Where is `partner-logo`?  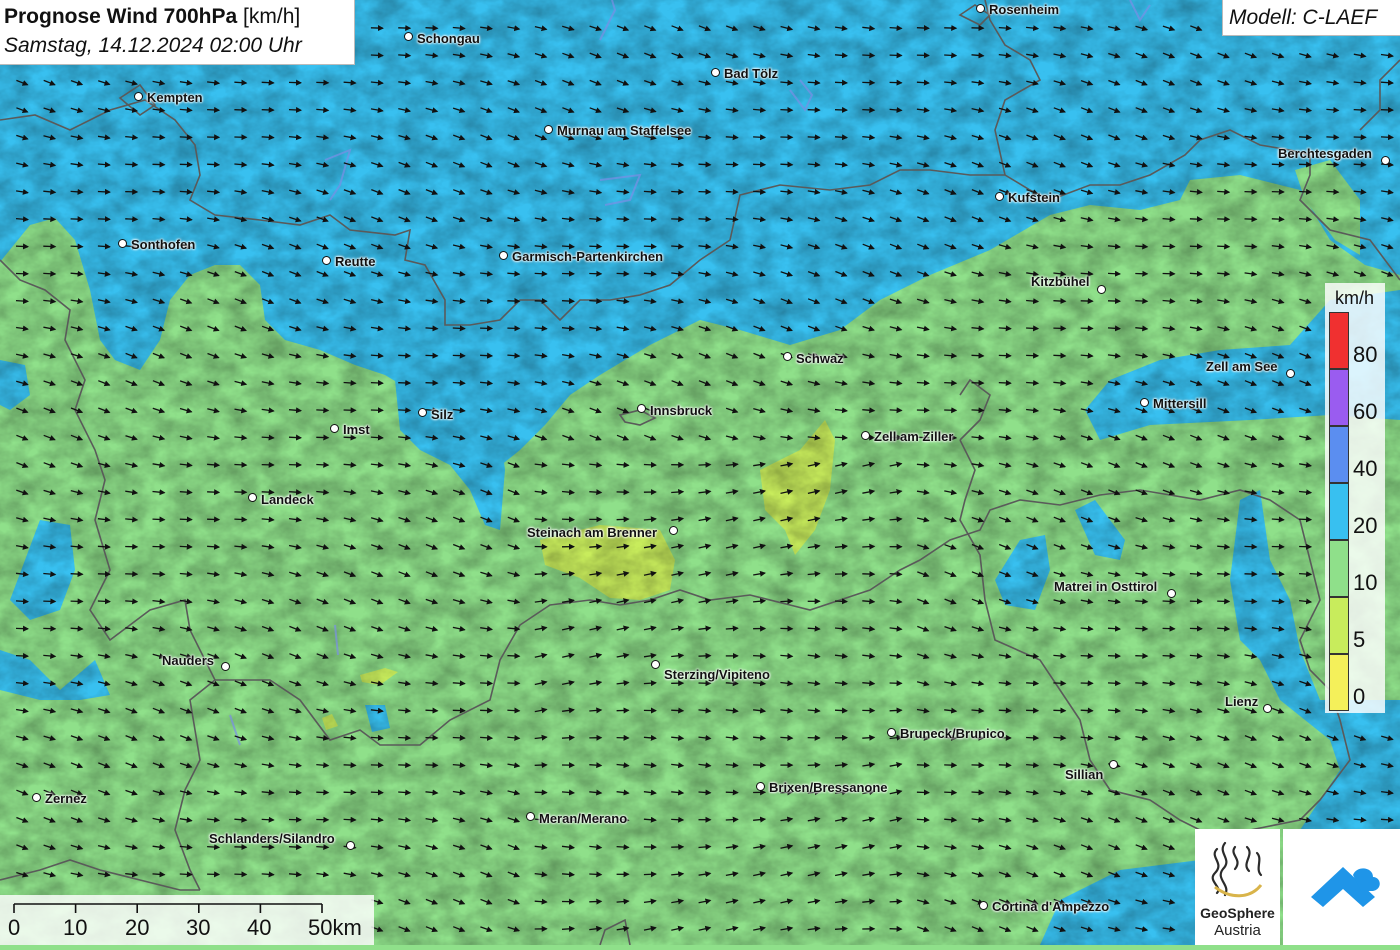 partner-logo is located at coordinates (1341, 887).